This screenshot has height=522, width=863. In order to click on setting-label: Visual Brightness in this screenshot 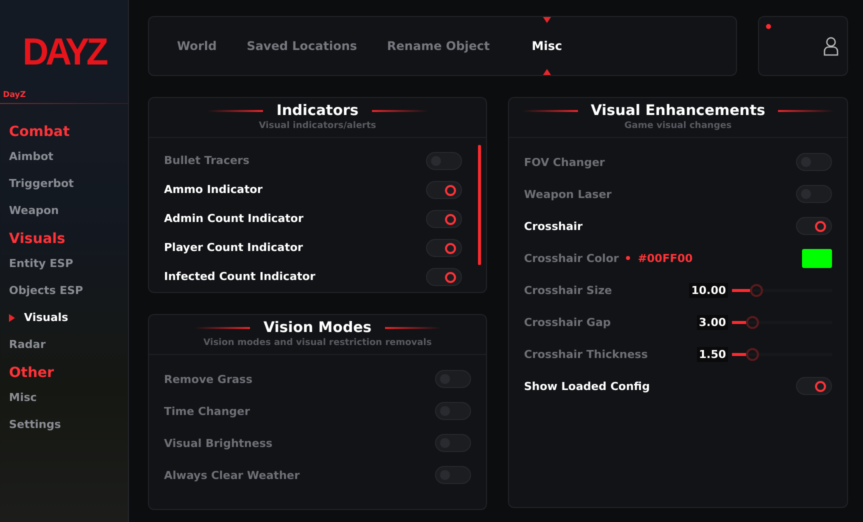, I will do `click(218, 443)`.